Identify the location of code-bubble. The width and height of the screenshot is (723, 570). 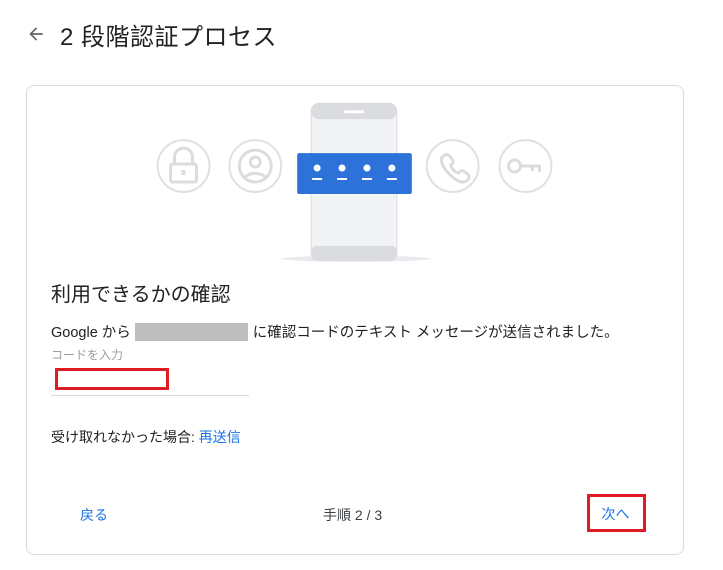
(354, 173).